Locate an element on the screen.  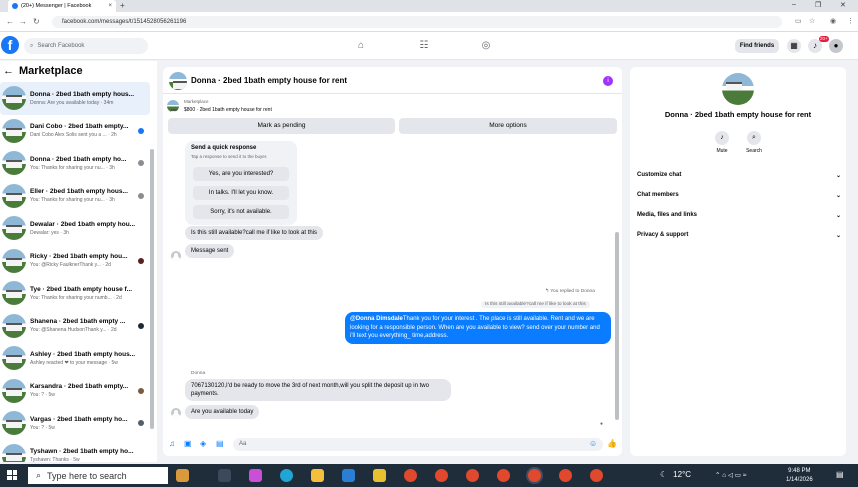
windows-start-icon is located at coordinates (12, 475).